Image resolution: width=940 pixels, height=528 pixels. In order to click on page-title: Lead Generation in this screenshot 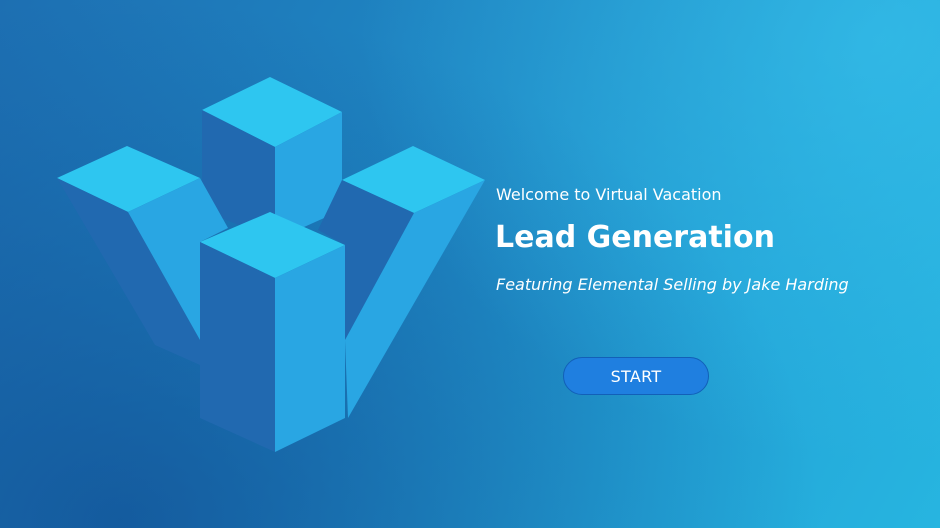, I will do `click(635, 237)`.